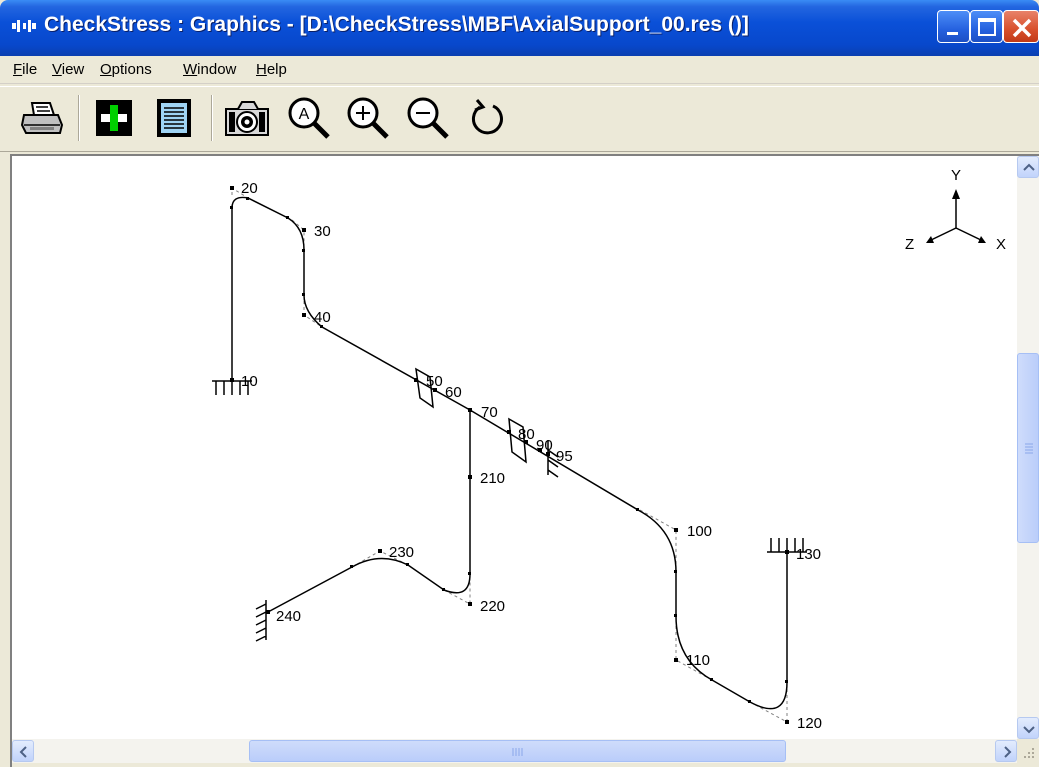 This screenshot has height=767, width=1039. I want to click on node-label: 40, so click(322, 317).